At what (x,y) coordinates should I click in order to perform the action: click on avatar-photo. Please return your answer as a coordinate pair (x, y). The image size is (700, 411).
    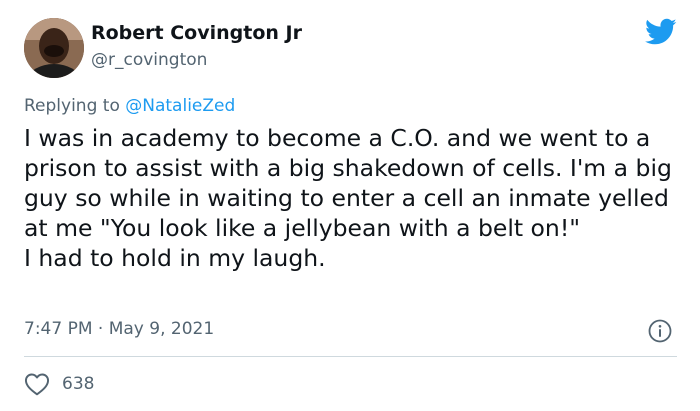
    Looking at the image, I should click on (54, 48).